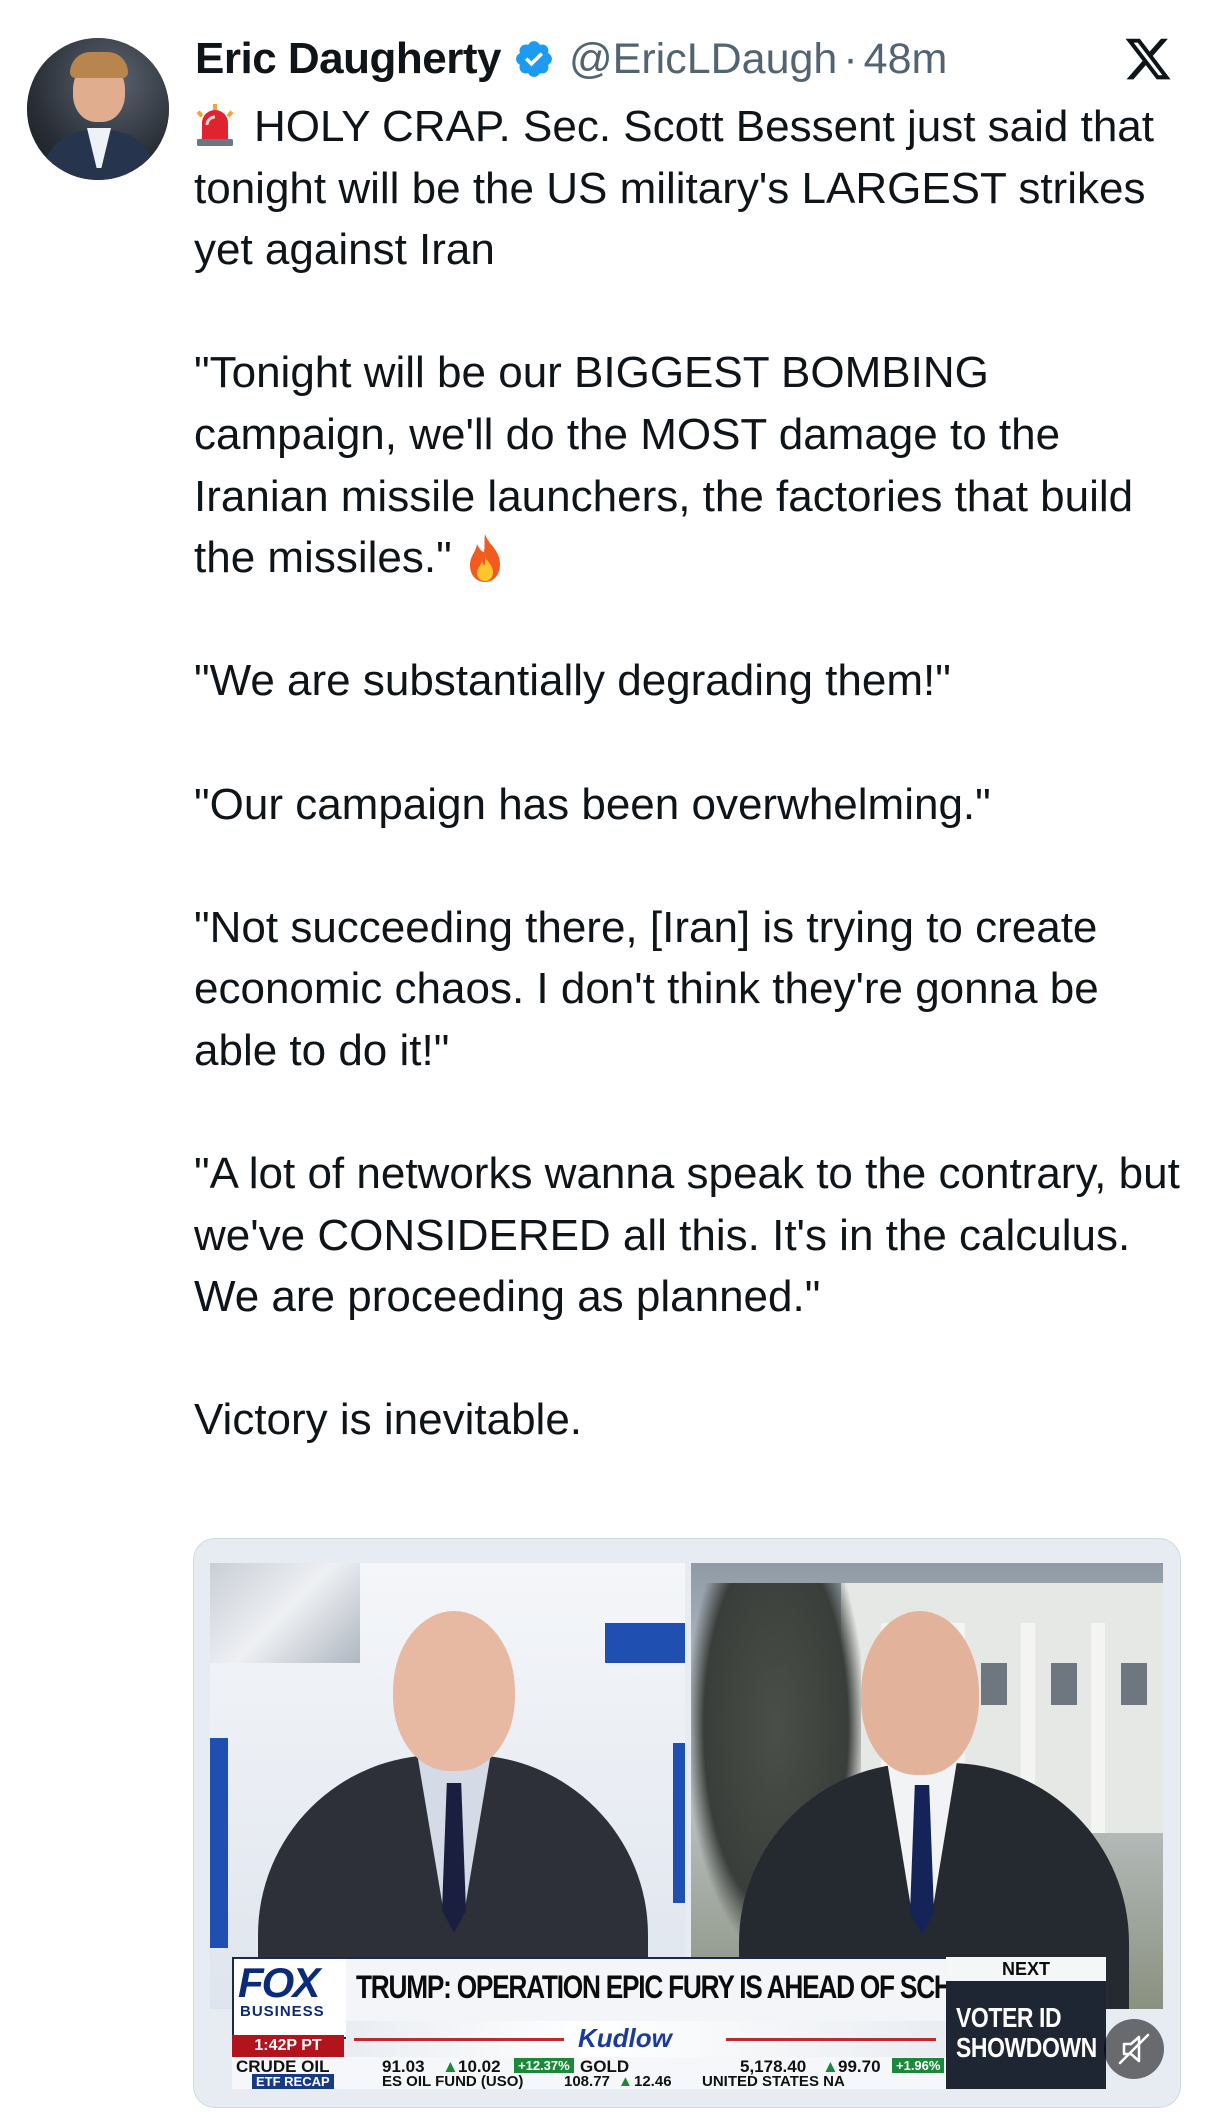 The width and height of the screenshot is (1206, 2112). I want to click on x-logo-icon, so click(1148, 59).